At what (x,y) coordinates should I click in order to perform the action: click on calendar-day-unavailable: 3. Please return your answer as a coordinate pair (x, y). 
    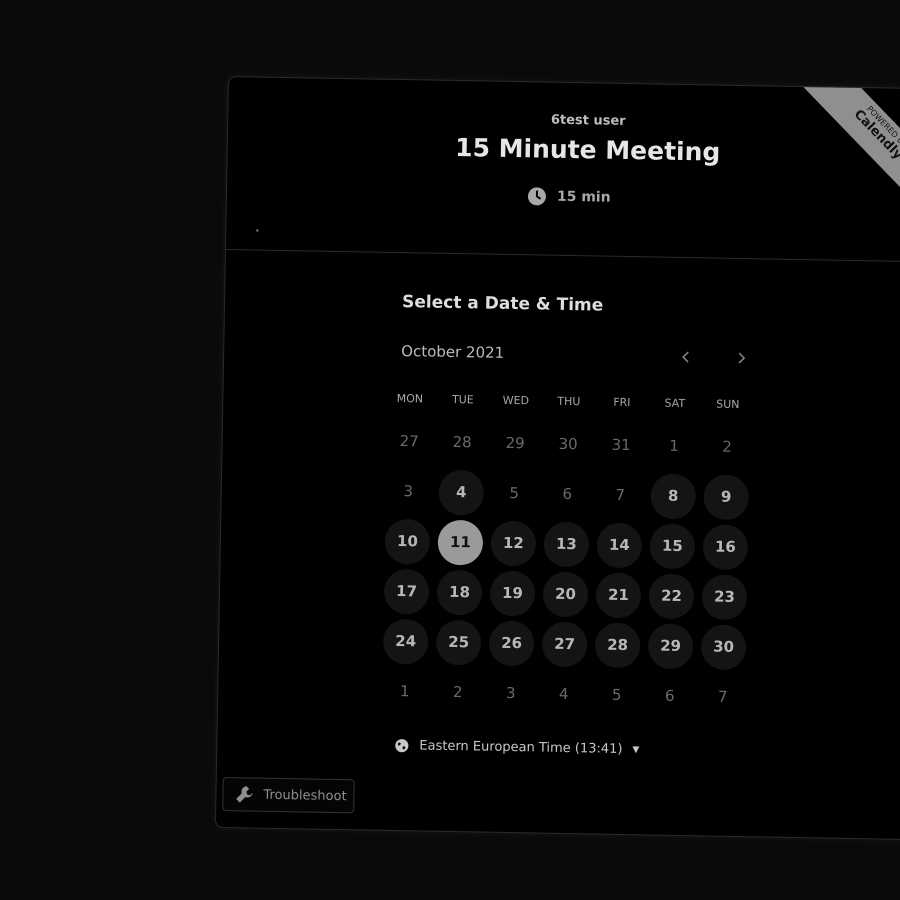
    Looking at the image, I should click on (408, 491).